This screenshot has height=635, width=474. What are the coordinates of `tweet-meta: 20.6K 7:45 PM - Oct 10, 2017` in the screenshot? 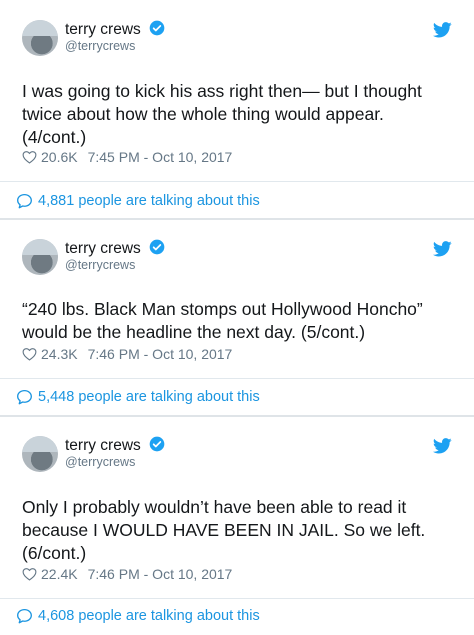 It's located at (127, 157).